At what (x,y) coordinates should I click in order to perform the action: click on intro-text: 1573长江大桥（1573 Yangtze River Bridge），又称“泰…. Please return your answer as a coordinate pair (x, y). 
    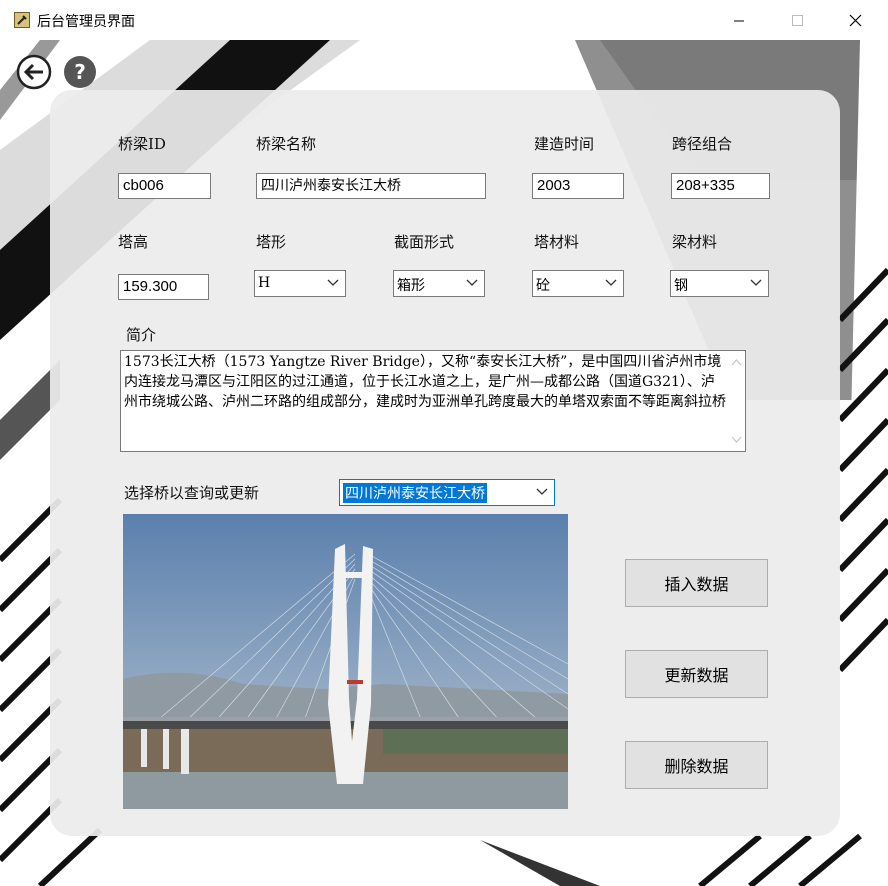
    Looking at the image, I should click on (425, 382).